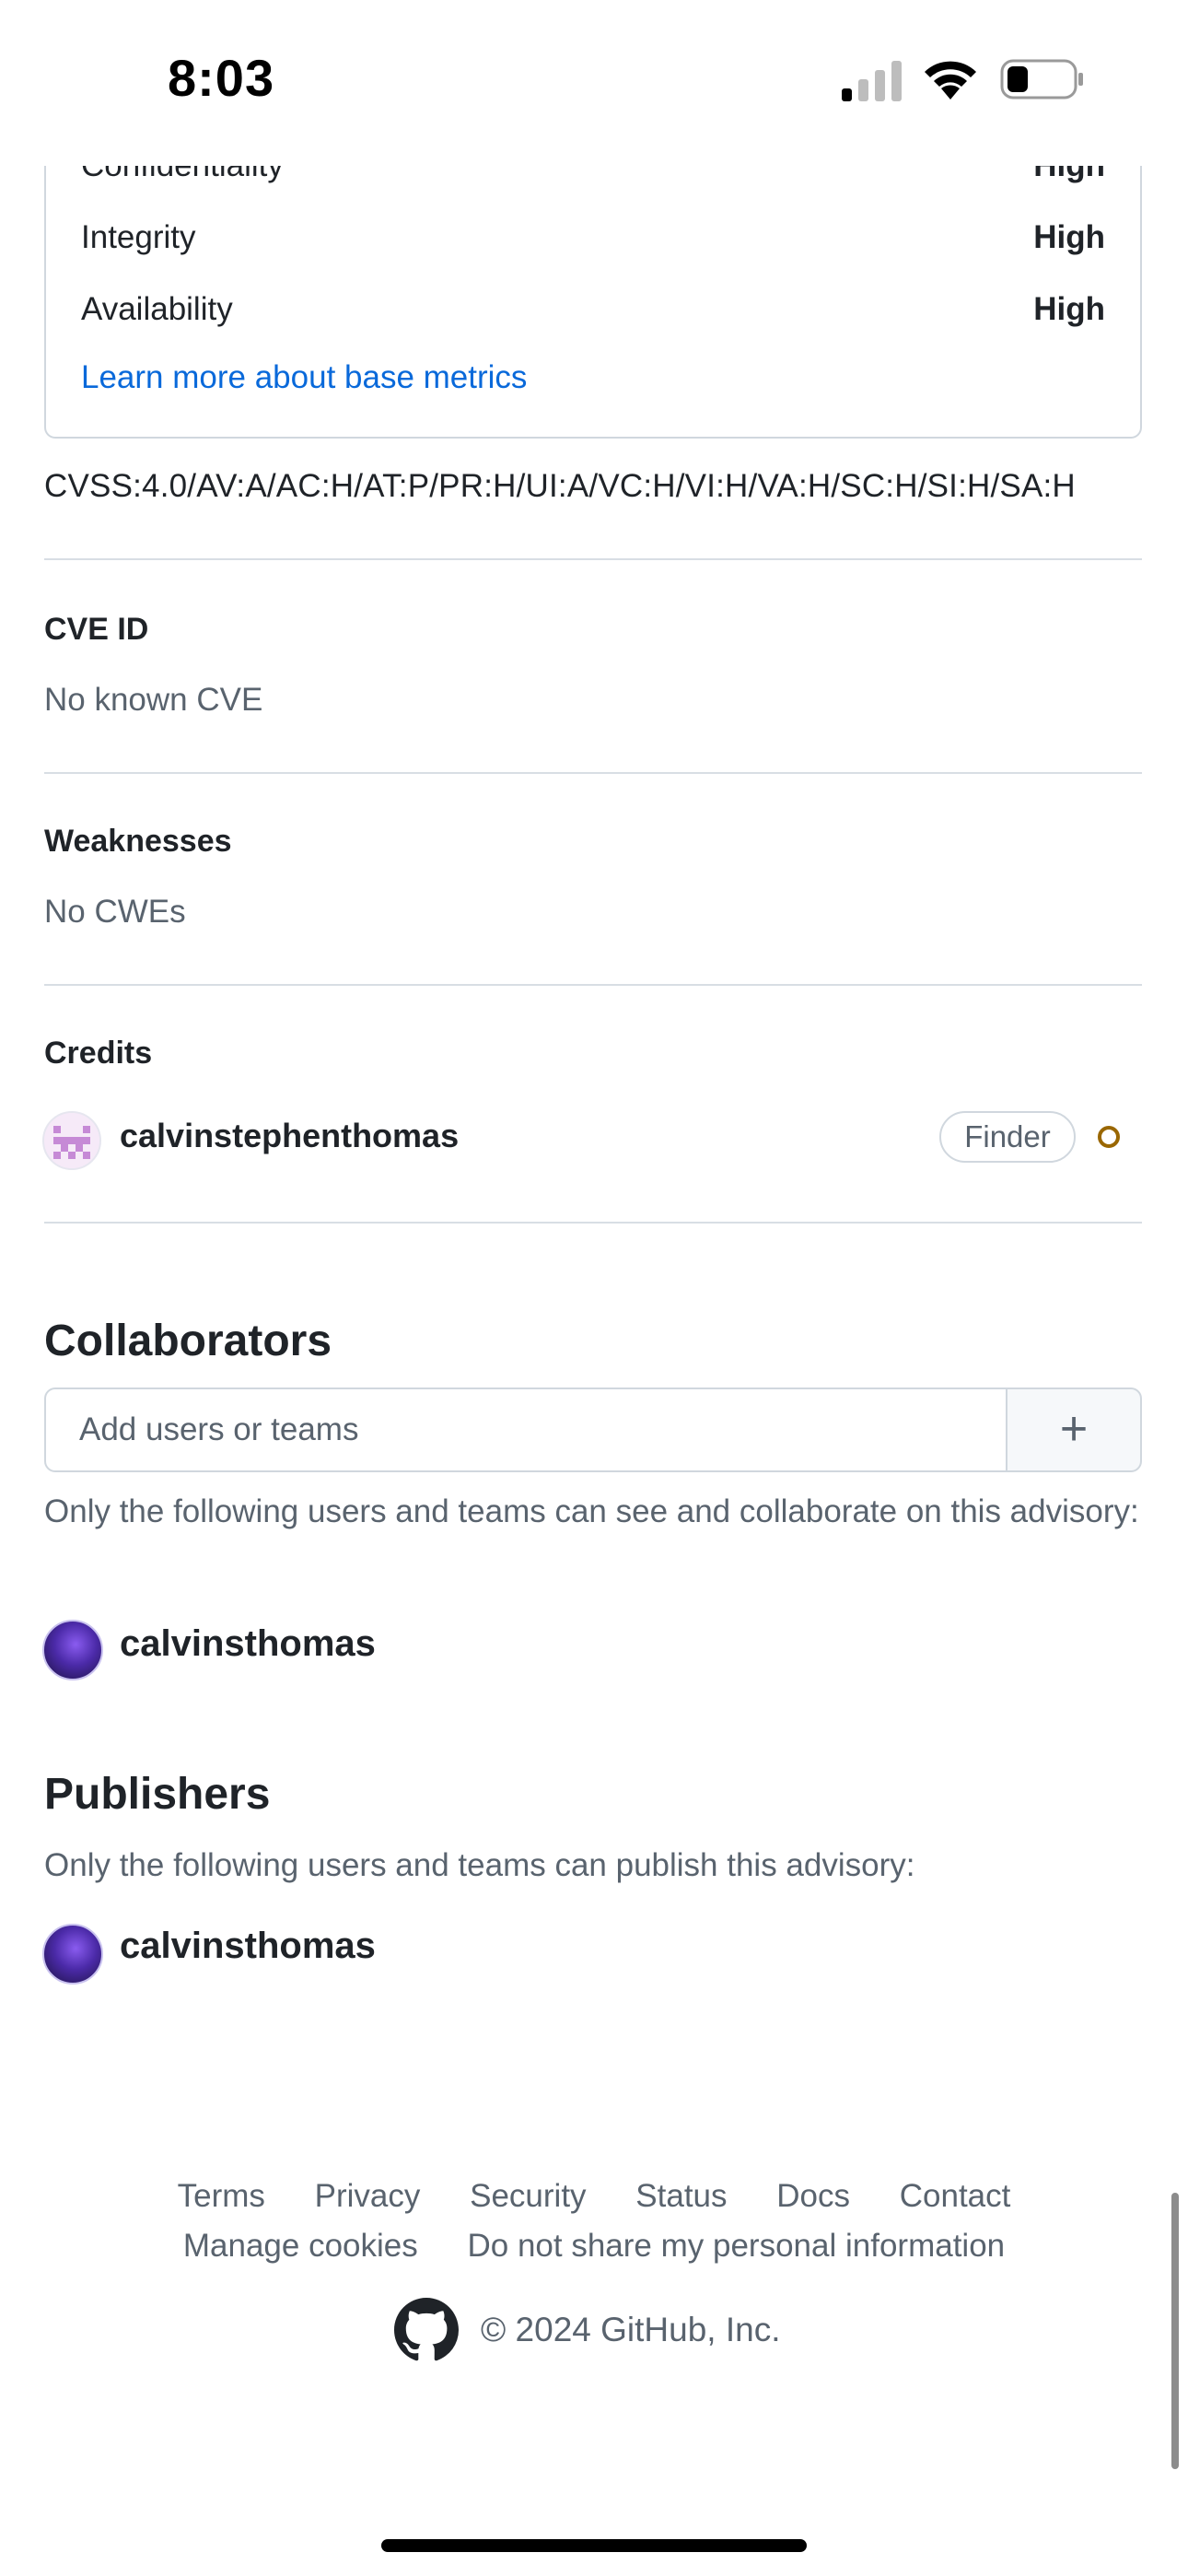  Describe the element at coordinates (951, 80) in the screenshot. I see `wifi-icon` at that location.